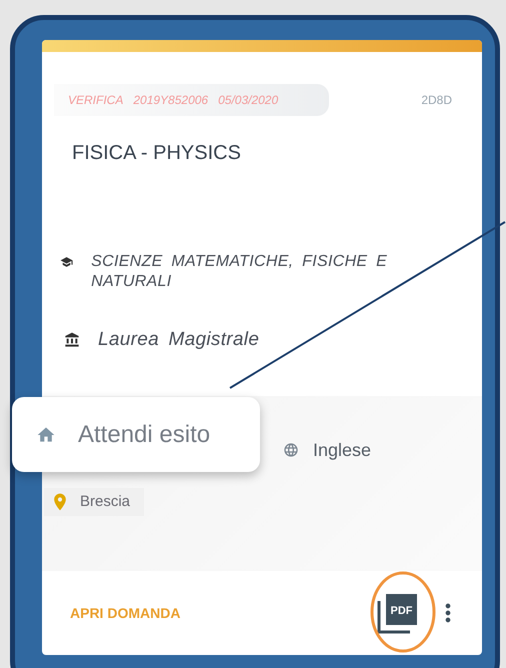  What do you see at coordinates (342, 450) in the screenshot?
I see `language-text: Inglese` at bounding box center [342, 450].